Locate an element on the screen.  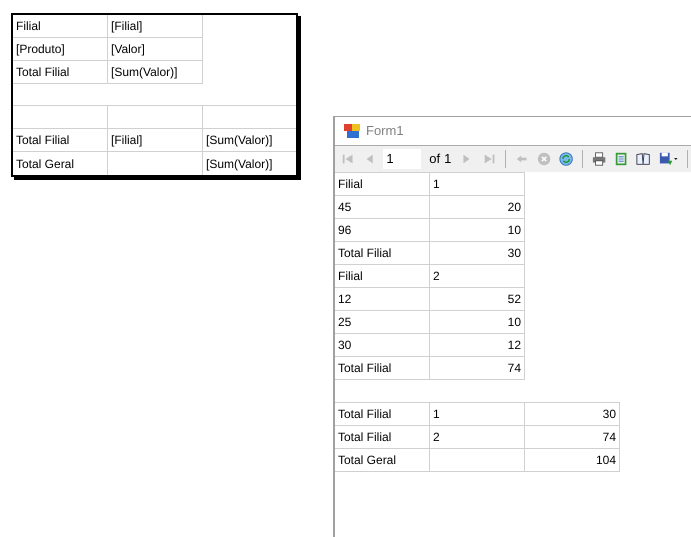
value-cell-text: 52 is located at coordinates (514, 299).